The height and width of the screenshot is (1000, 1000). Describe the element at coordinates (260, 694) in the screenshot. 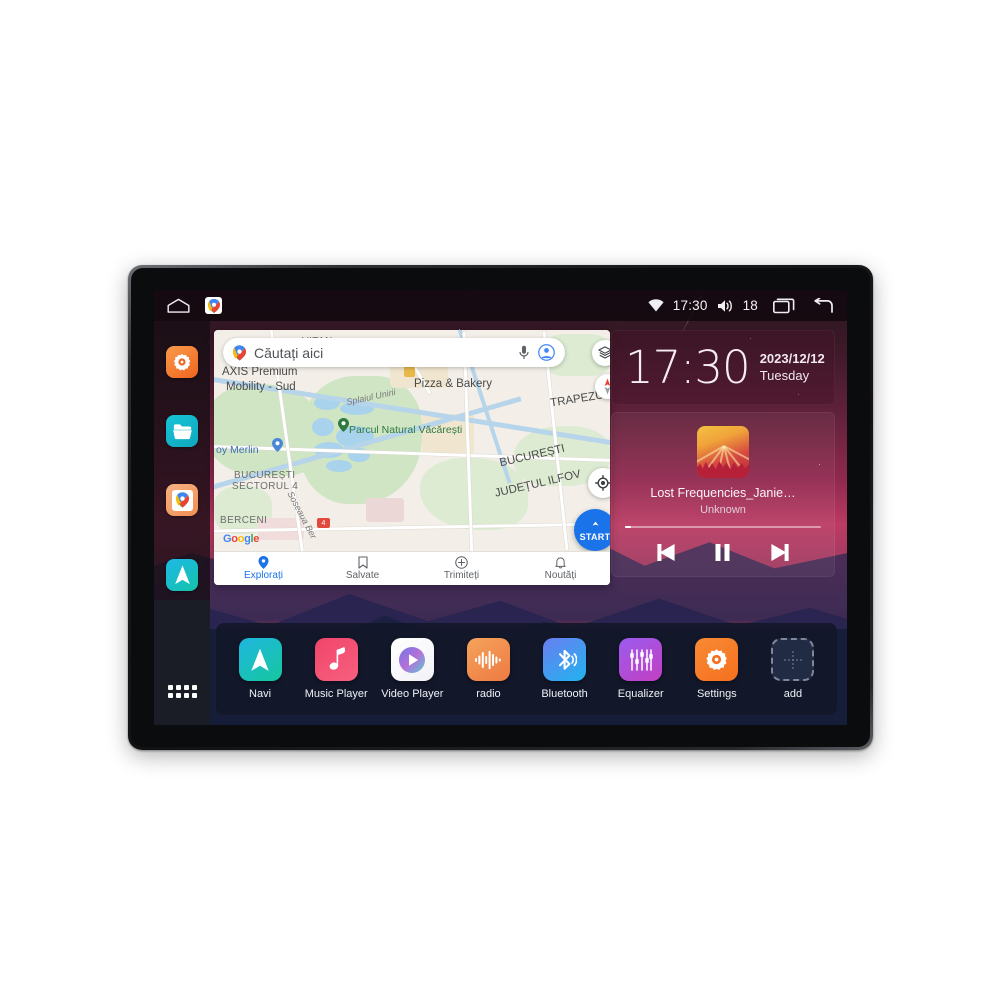

I see `dock-item-label: Navi` at that location.